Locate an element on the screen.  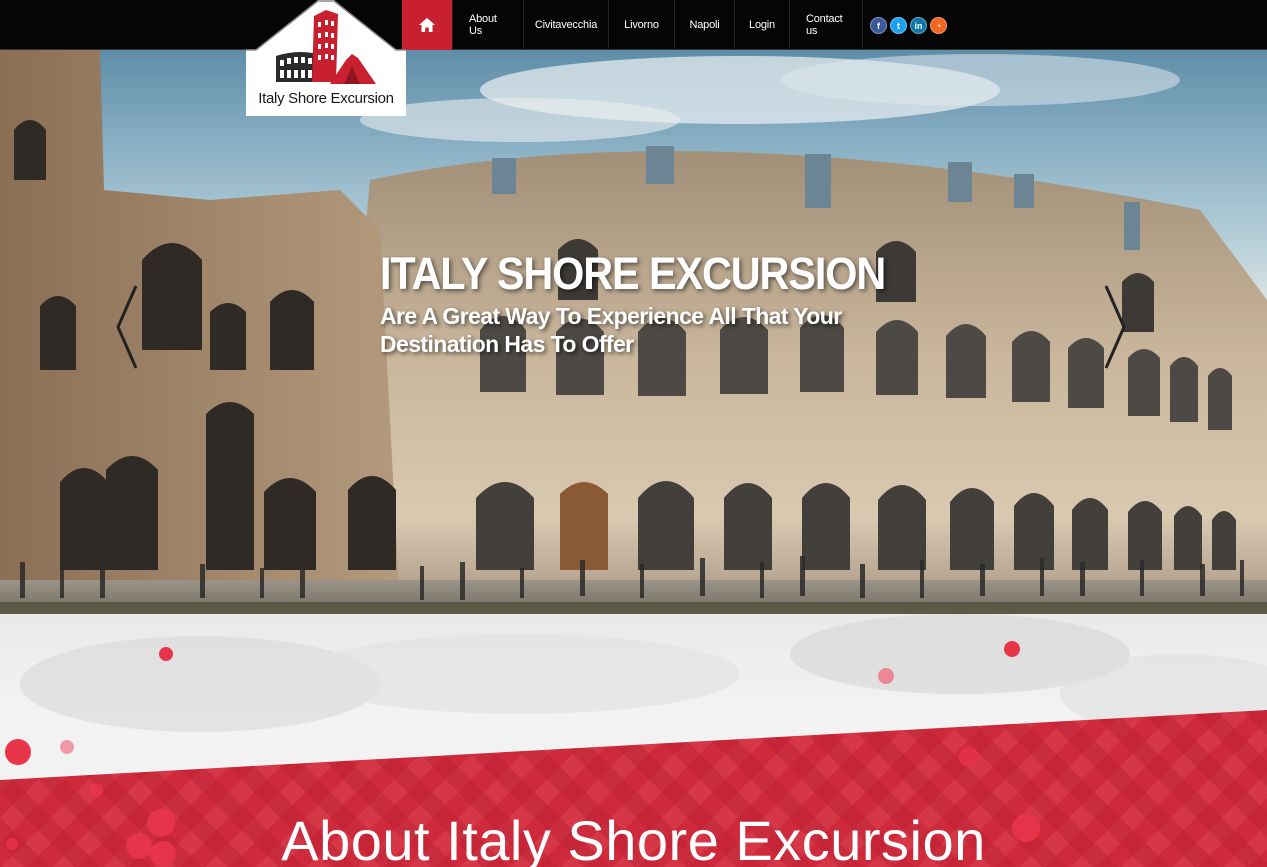
nav-civitavecchia: Civitavecchia is located at coordinates (565, 25).